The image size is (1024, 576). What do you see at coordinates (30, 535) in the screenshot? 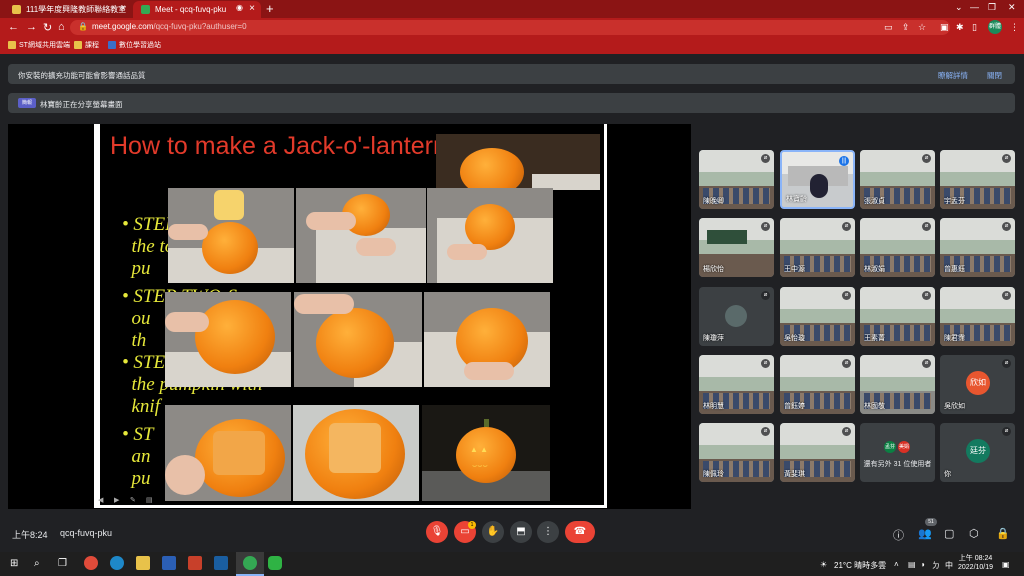
I see `meeting-time: 上午8:24` at bounding box center [30, 535].